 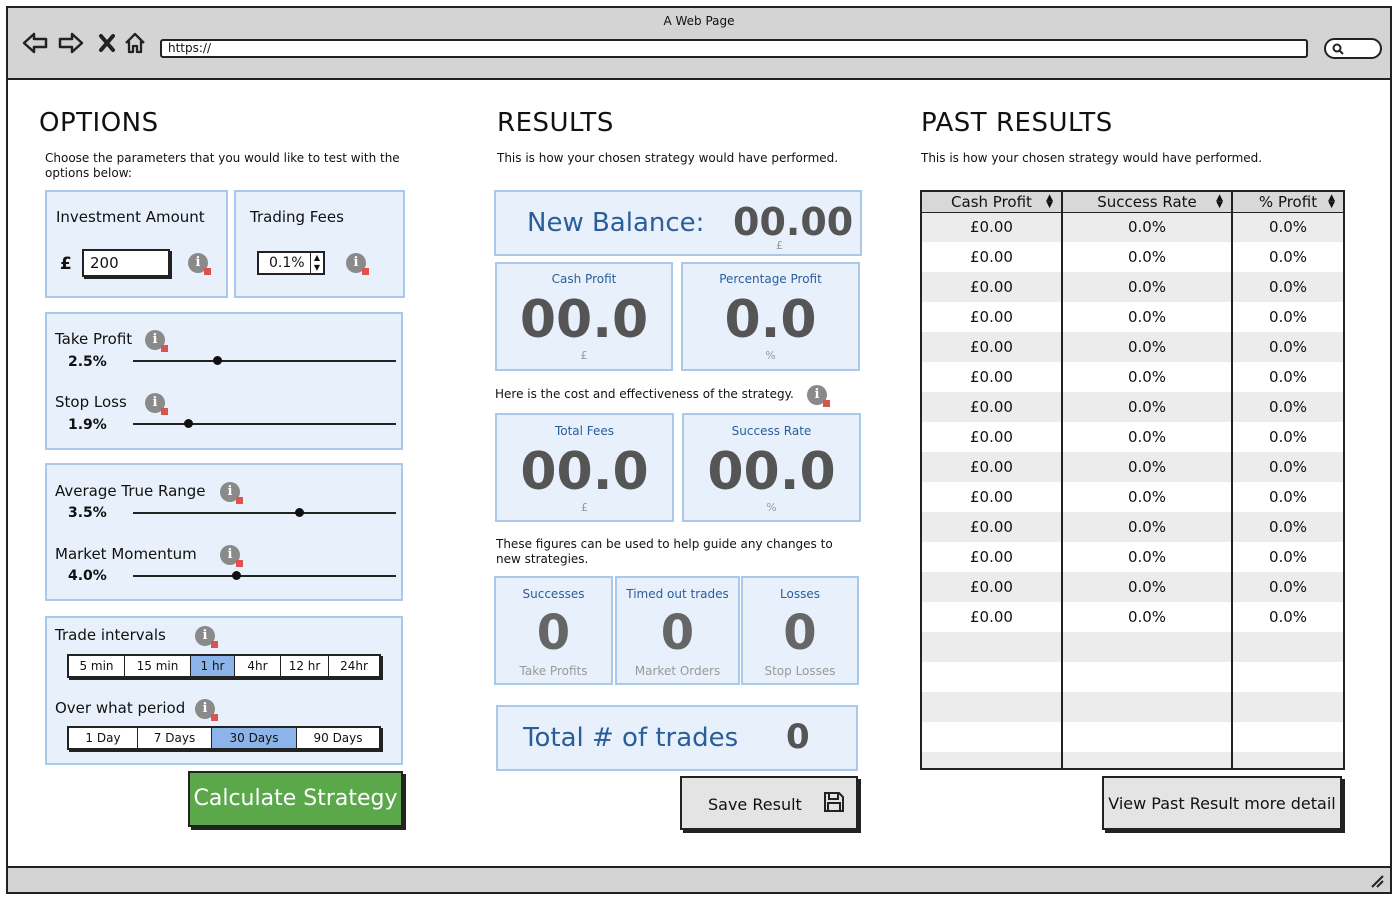 I want to click on cash-profit-label: Cash Profit, so click(x=584, y=279).